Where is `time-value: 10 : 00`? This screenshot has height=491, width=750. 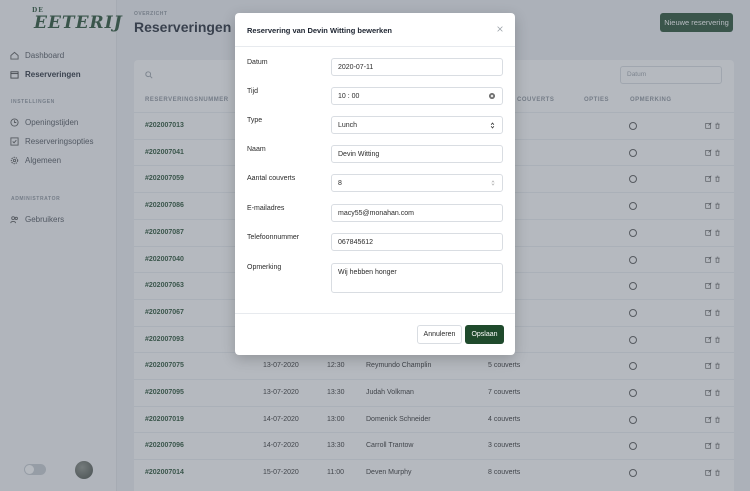 time-value: 10 : 00 is located at coordinates (349, 96).